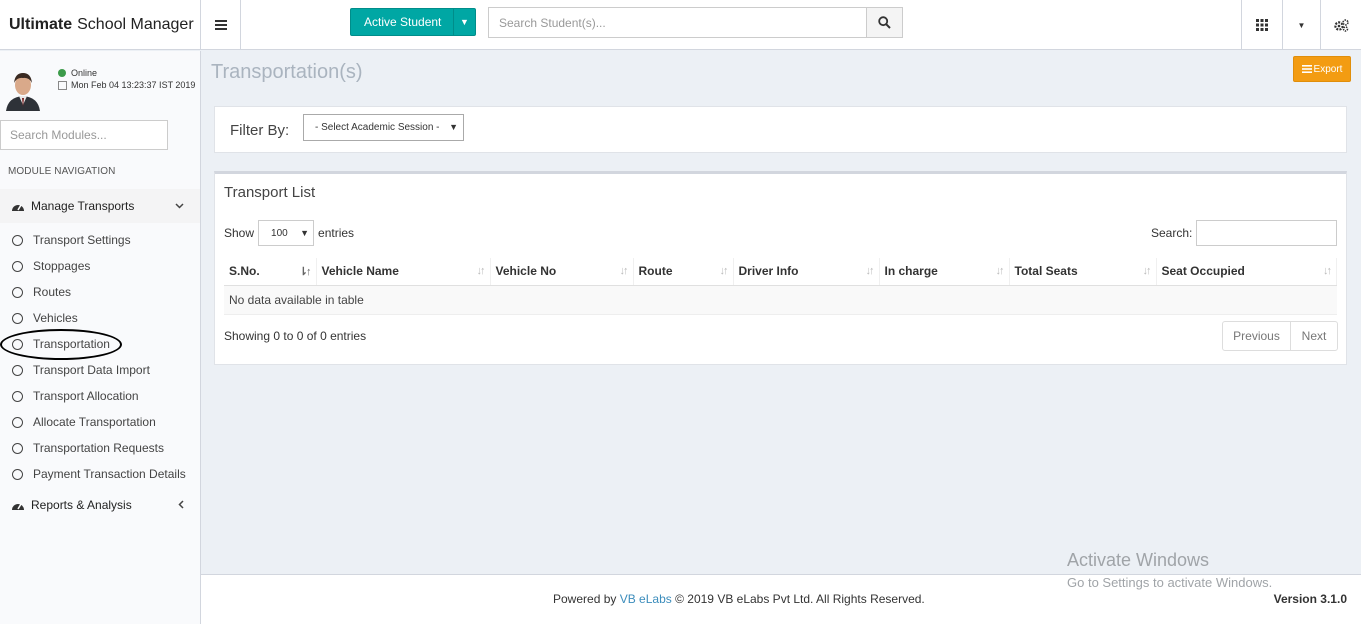 The width and height of the screenshot is (1361, 624). Describe the element at coordinates (62, 171) in the screenshot. I see `module-navigation-heading: MODULE NAVIGATION` at that location.